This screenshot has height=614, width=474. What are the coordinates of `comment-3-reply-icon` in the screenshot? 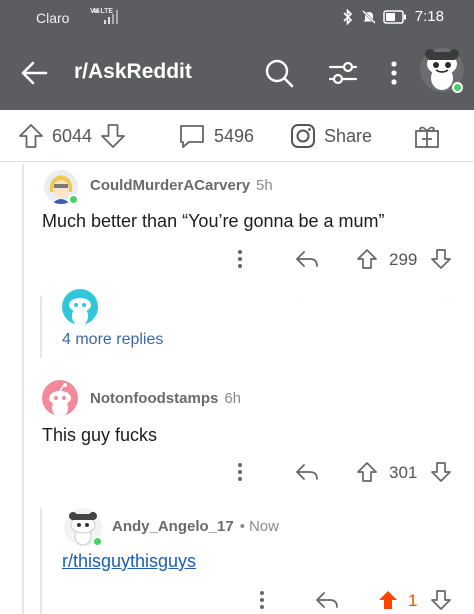 It's located at (327, 600).